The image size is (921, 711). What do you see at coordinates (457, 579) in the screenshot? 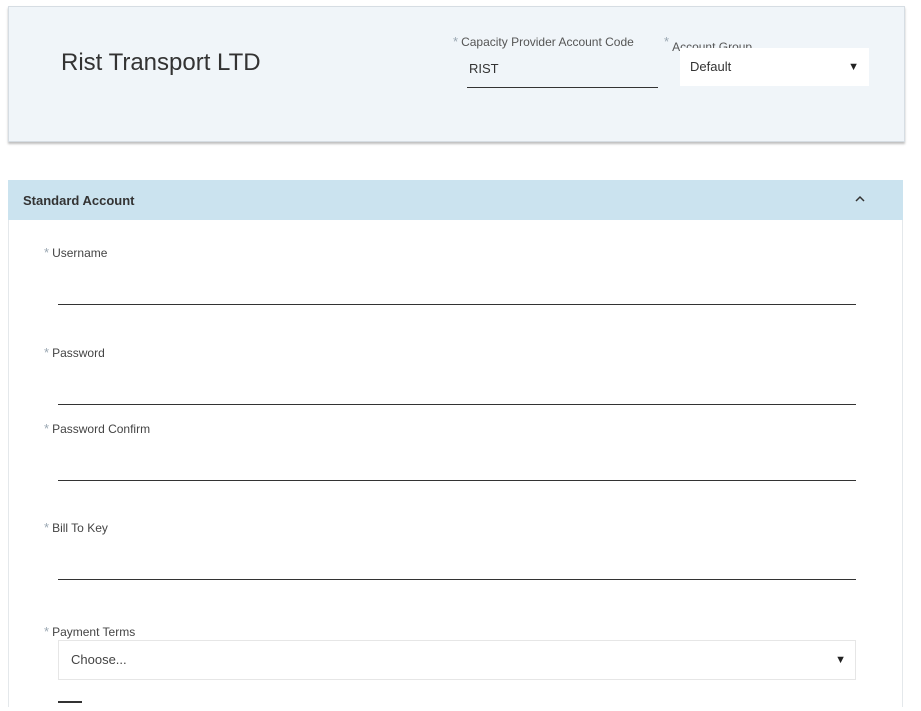
I see `bill-to-key-input` at bounding box center [457, 579].